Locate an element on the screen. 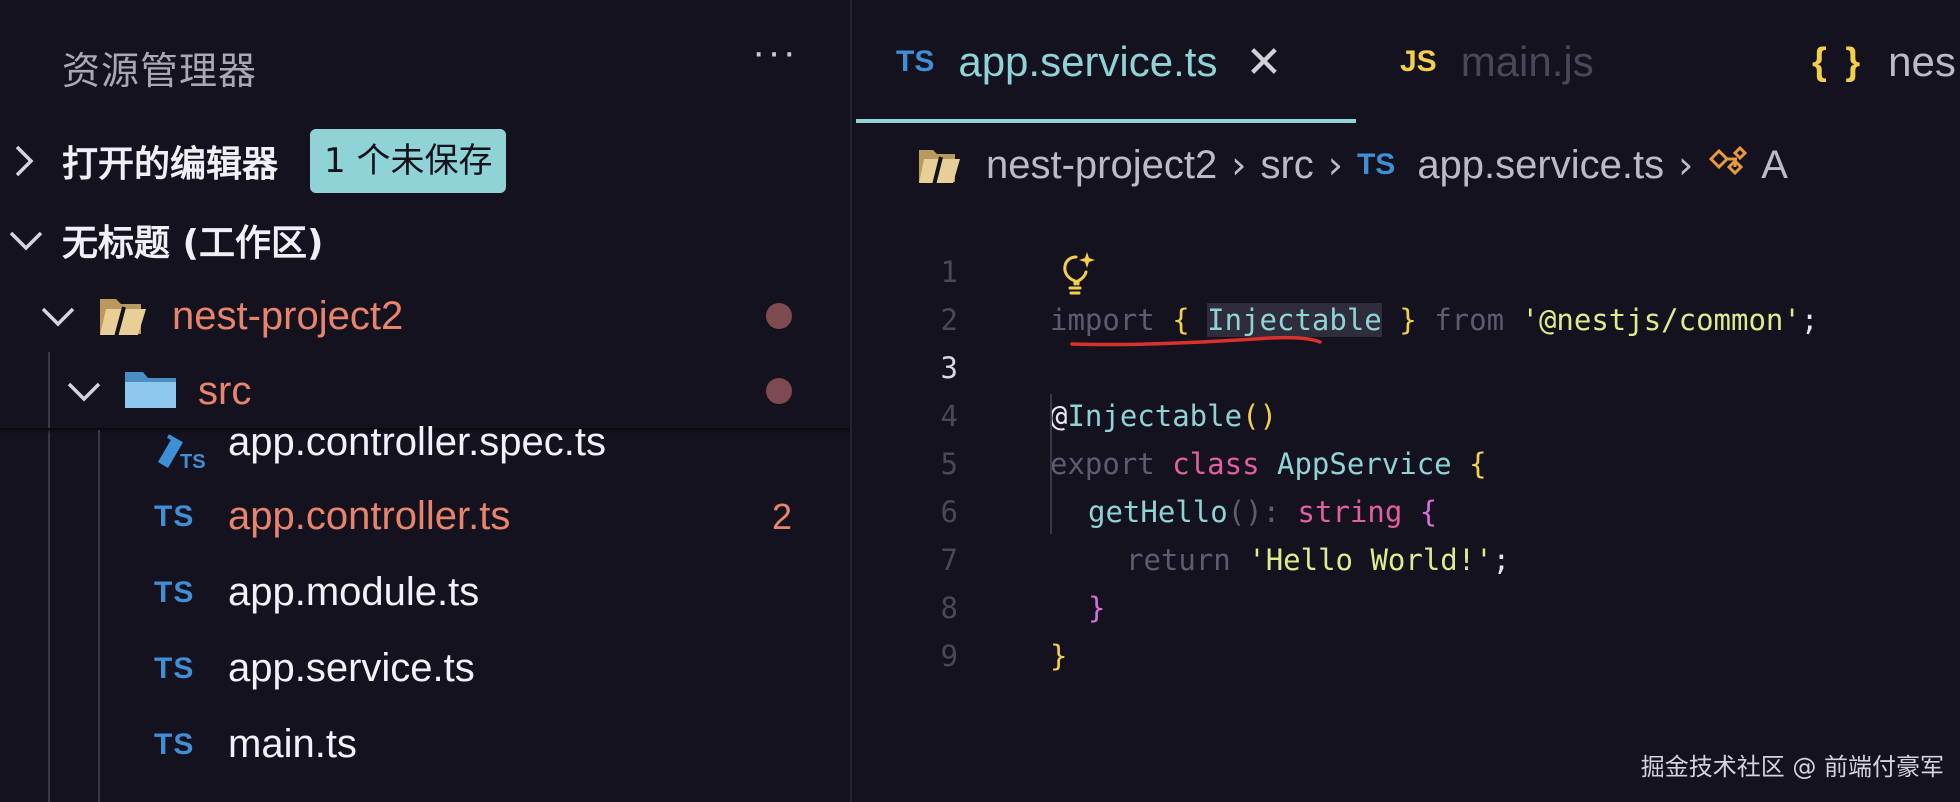  workspace-section: 无标题 (工作区) is located at coordinates (425, 240).